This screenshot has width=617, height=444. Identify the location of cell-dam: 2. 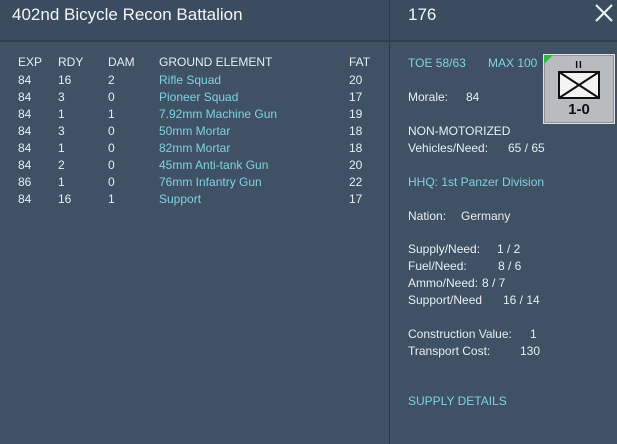
(111, 79).